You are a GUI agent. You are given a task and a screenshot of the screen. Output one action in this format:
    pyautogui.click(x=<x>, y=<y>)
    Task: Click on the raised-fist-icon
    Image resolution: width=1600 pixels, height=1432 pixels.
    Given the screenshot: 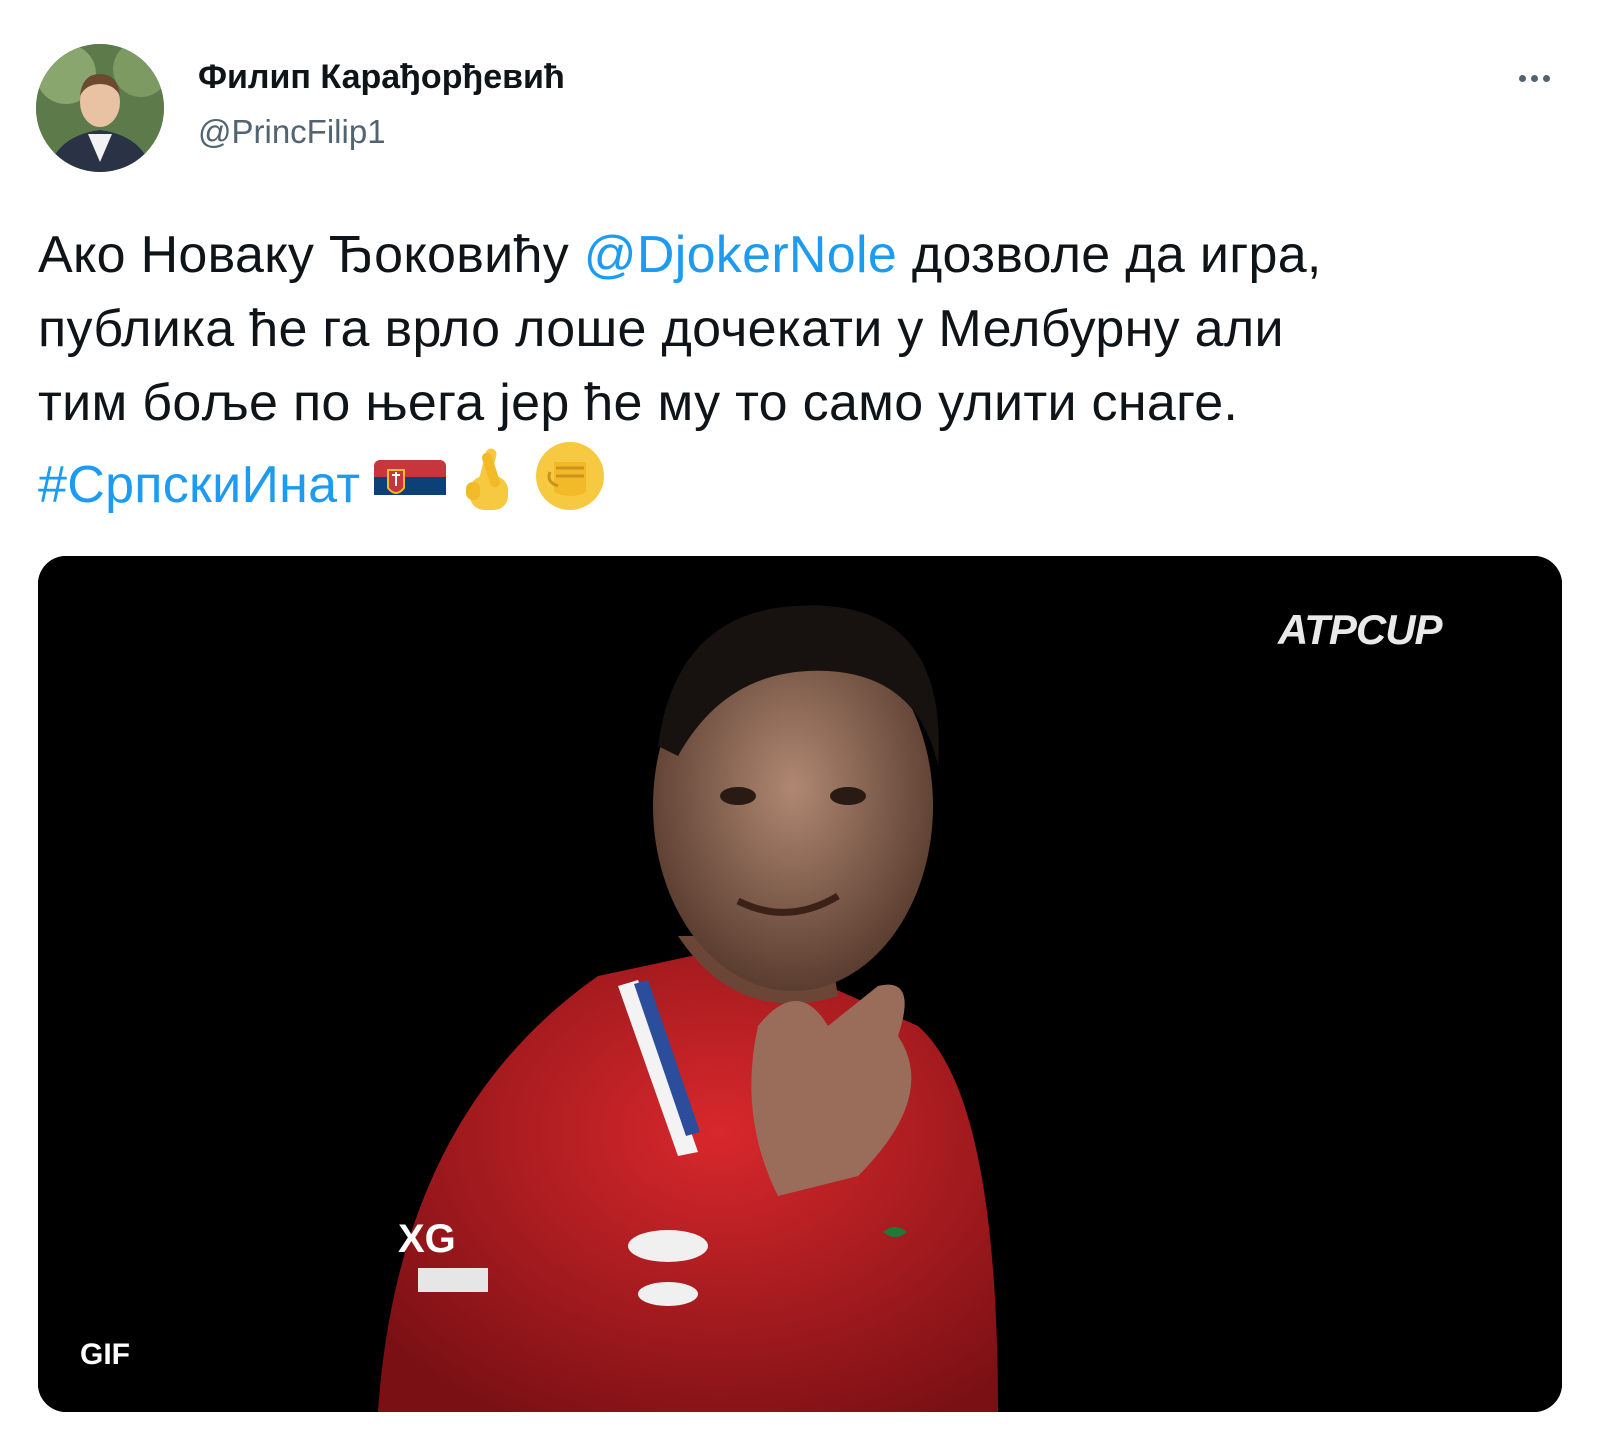 What is the action you would take?
    pyautogui.click(x=570, y=486)
    